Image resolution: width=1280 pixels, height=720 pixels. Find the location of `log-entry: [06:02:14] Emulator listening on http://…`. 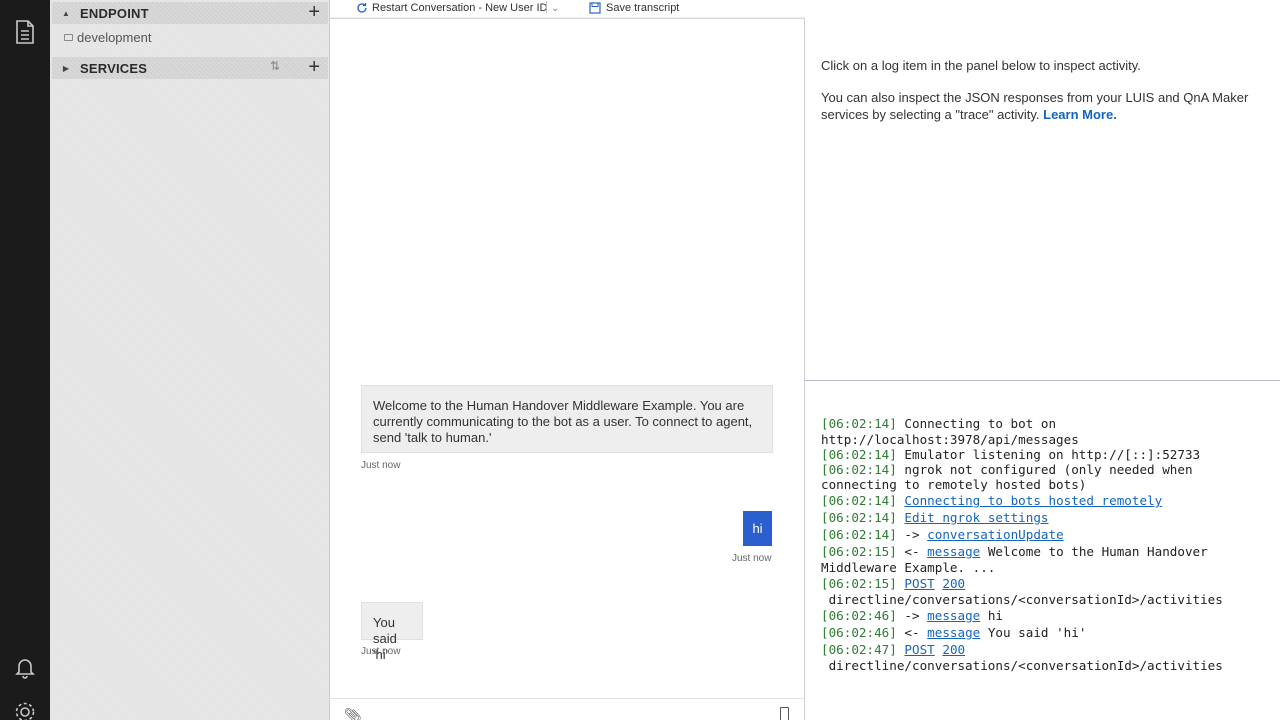

log-entry: [06:02:14] Emulator listening on http://… is located at coordinates (1010, 455).